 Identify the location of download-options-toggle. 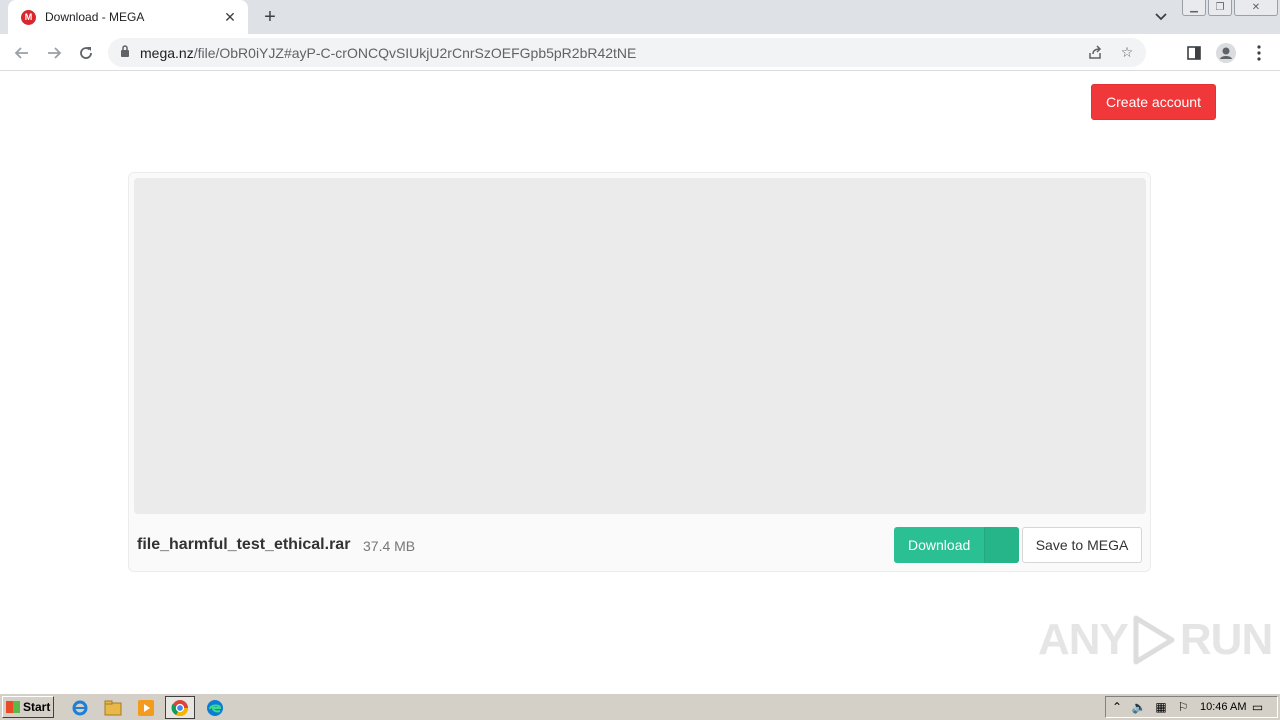
(1001, 545).